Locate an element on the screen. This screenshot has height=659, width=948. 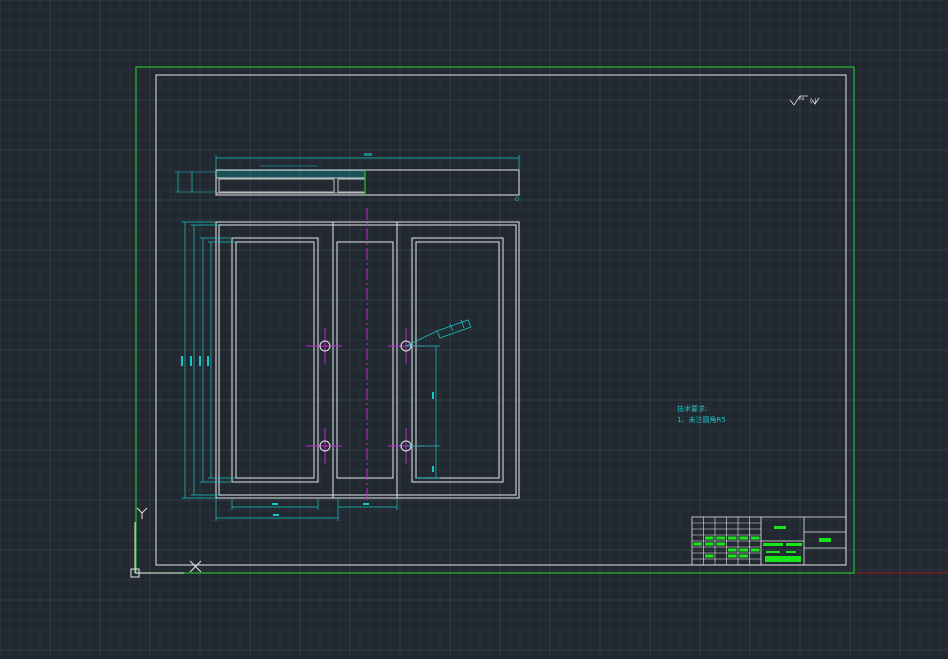
title-block-fills is located at coordinates (797, 544).